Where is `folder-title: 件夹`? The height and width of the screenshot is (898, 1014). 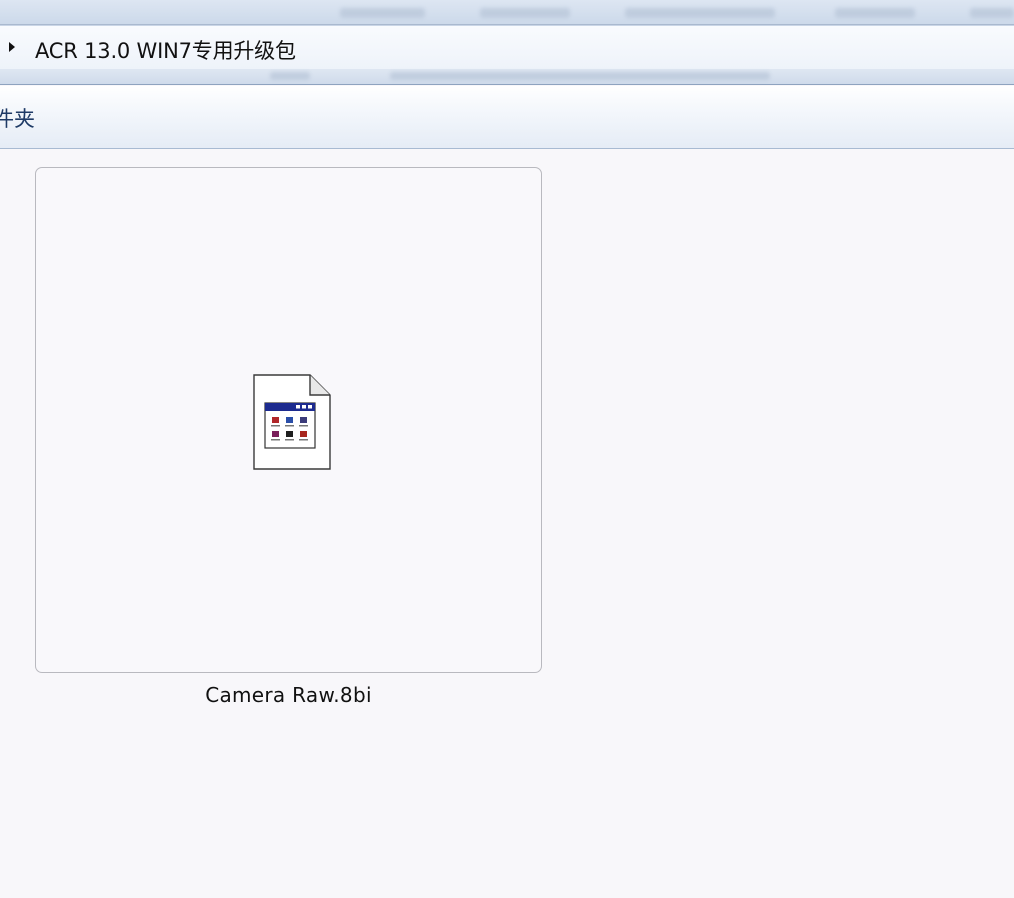 folder-title: 件夹 is located at coordinates (17, 119).